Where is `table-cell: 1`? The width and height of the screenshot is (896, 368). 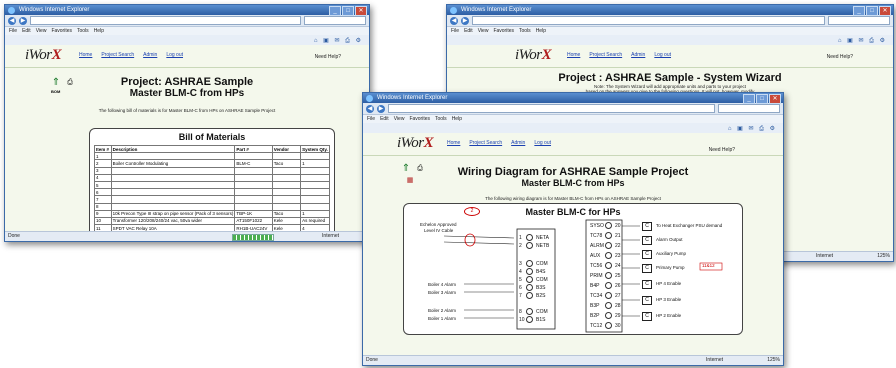 table-cell: 1 is located at coordinates (103, 156).